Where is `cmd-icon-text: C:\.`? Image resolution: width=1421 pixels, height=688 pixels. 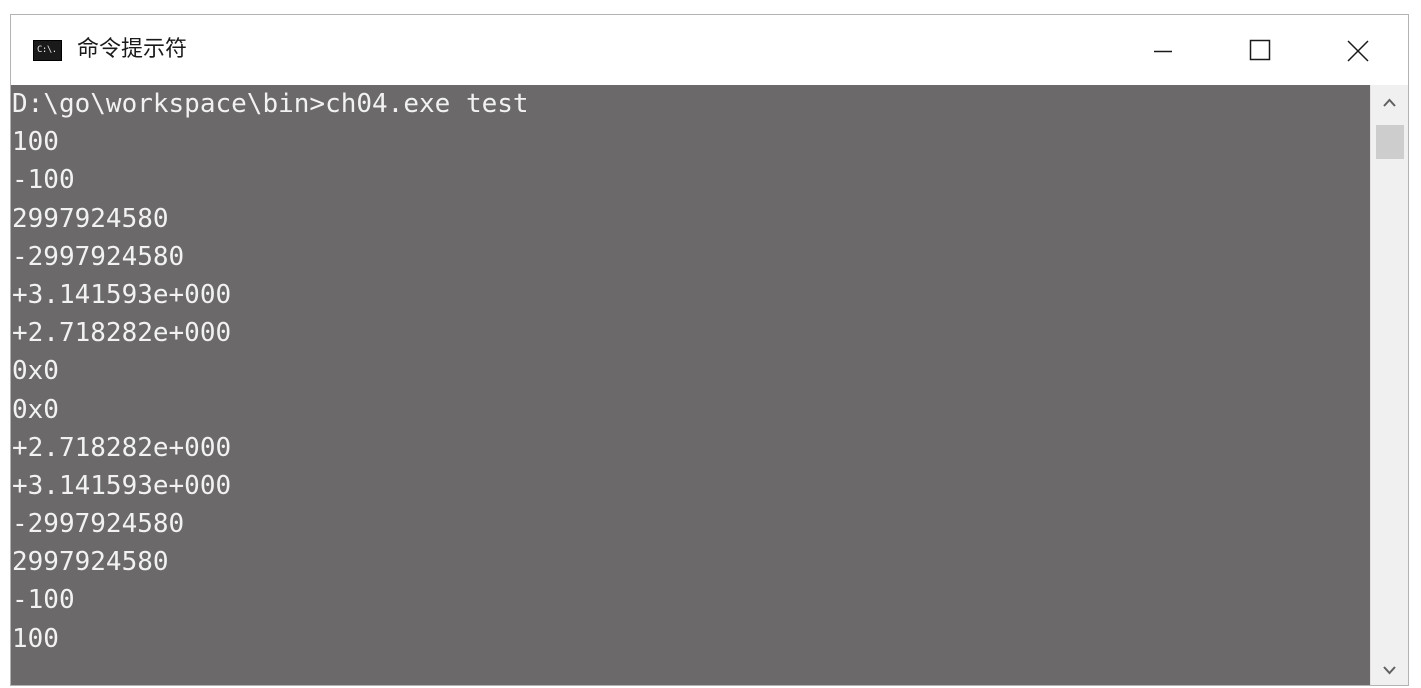
cmd-icon-text: C:\. is located at coordinates (47, 50).